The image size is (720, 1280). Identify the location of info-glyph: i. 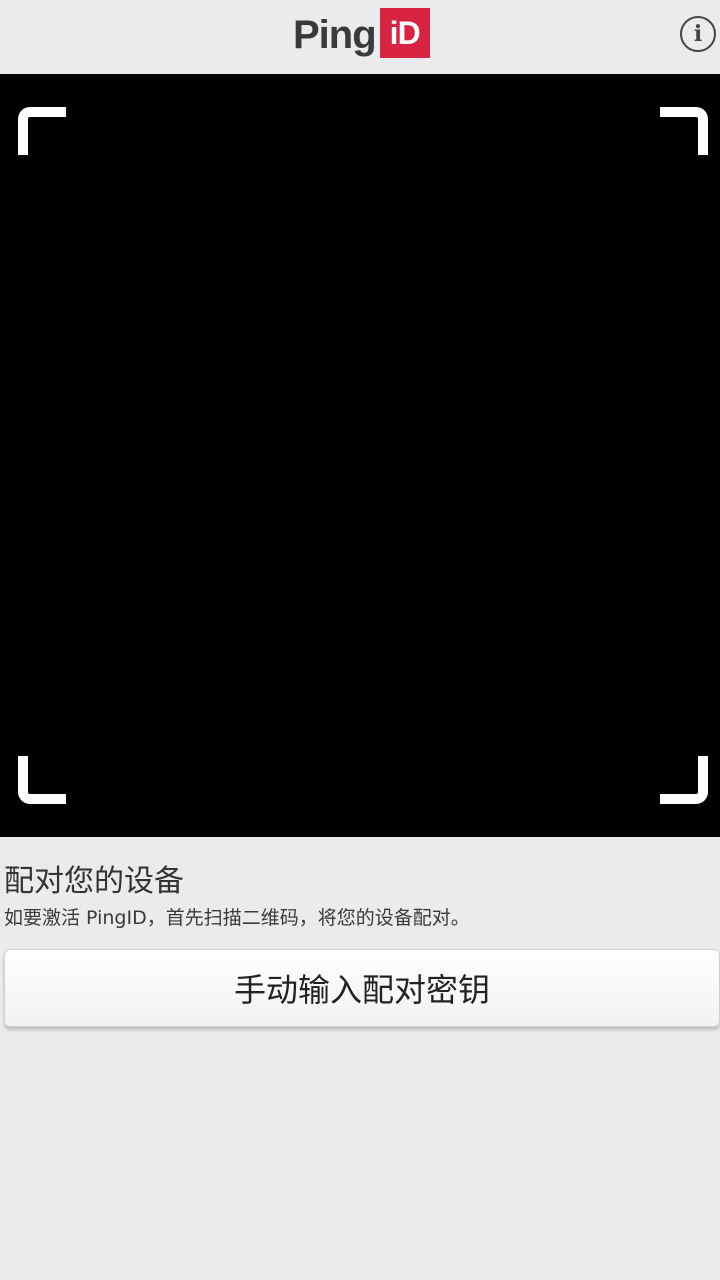
(698, 34).